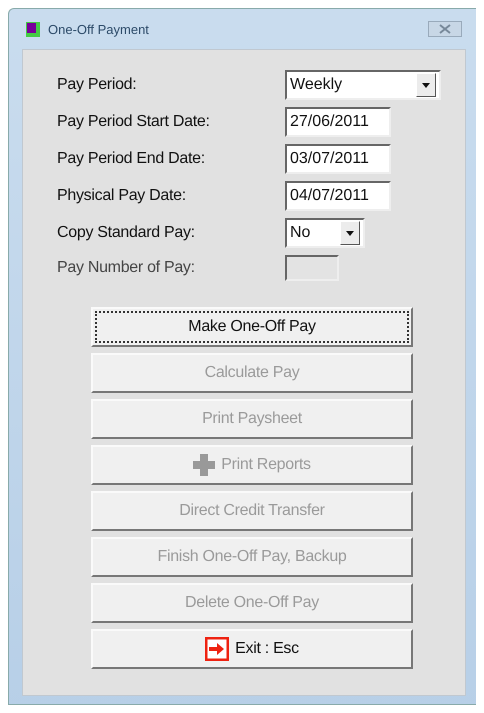 The height and width of the screenshot is (713, 484). I want to click on field-label: Copy Standard Pay:, so click(126, 233).